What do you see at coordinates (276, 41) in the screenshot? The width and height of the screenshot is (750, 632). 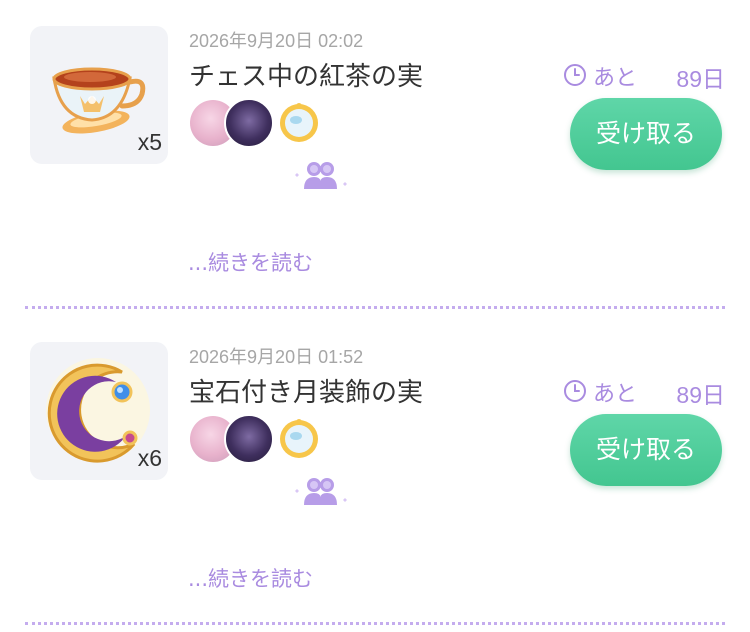 I see `item-date: 2026年9月20日 02:02` at bounding box center [276, 41].